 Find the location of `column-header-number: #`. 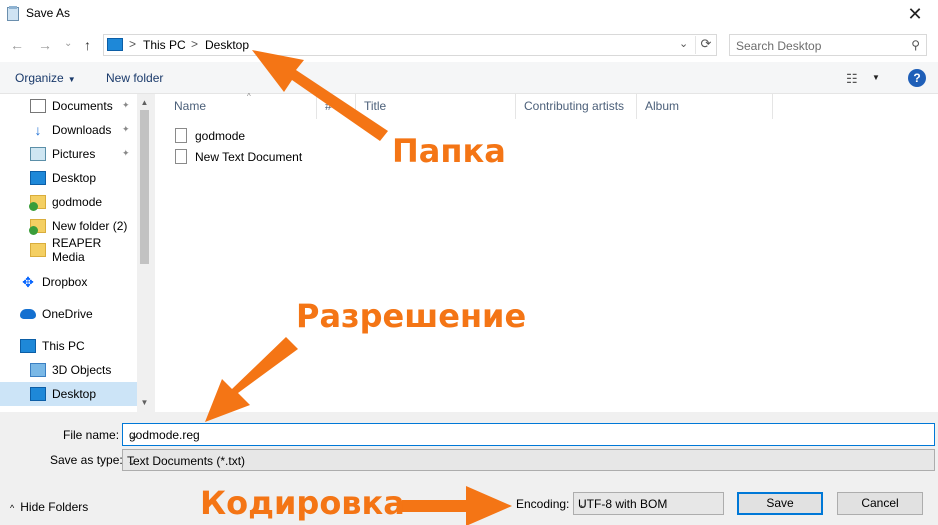

column-header-number: # is located at coordinates (336, 106).